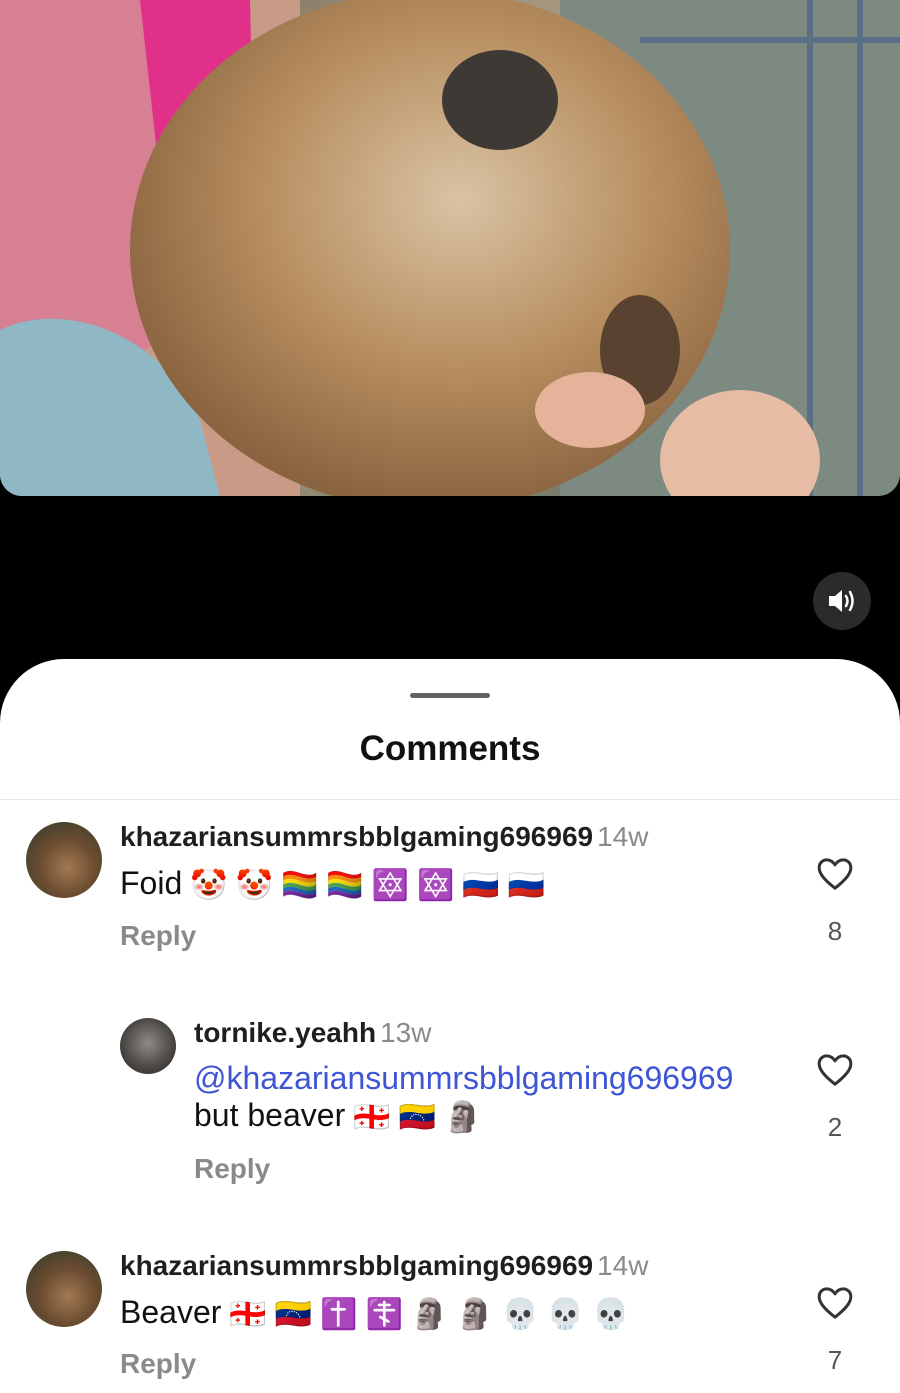 This screenshot has width=900, height=1393. Describe the element at coordinates (151, 883) in the screenshot. I see `comment-body: Foid` at that location.